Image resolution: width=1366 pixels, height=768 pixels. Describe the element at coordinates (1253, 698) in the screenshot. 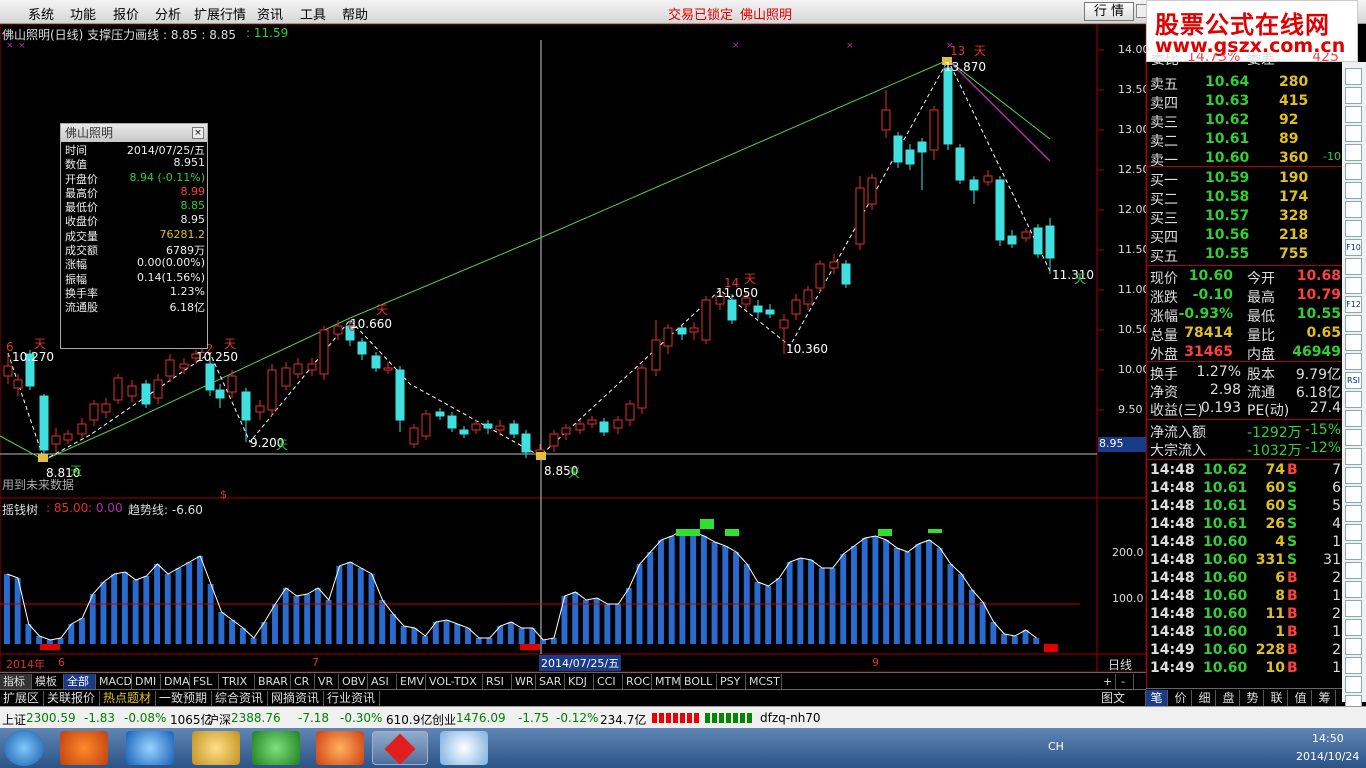

I see `quote-panel-tab: 势` at that location.